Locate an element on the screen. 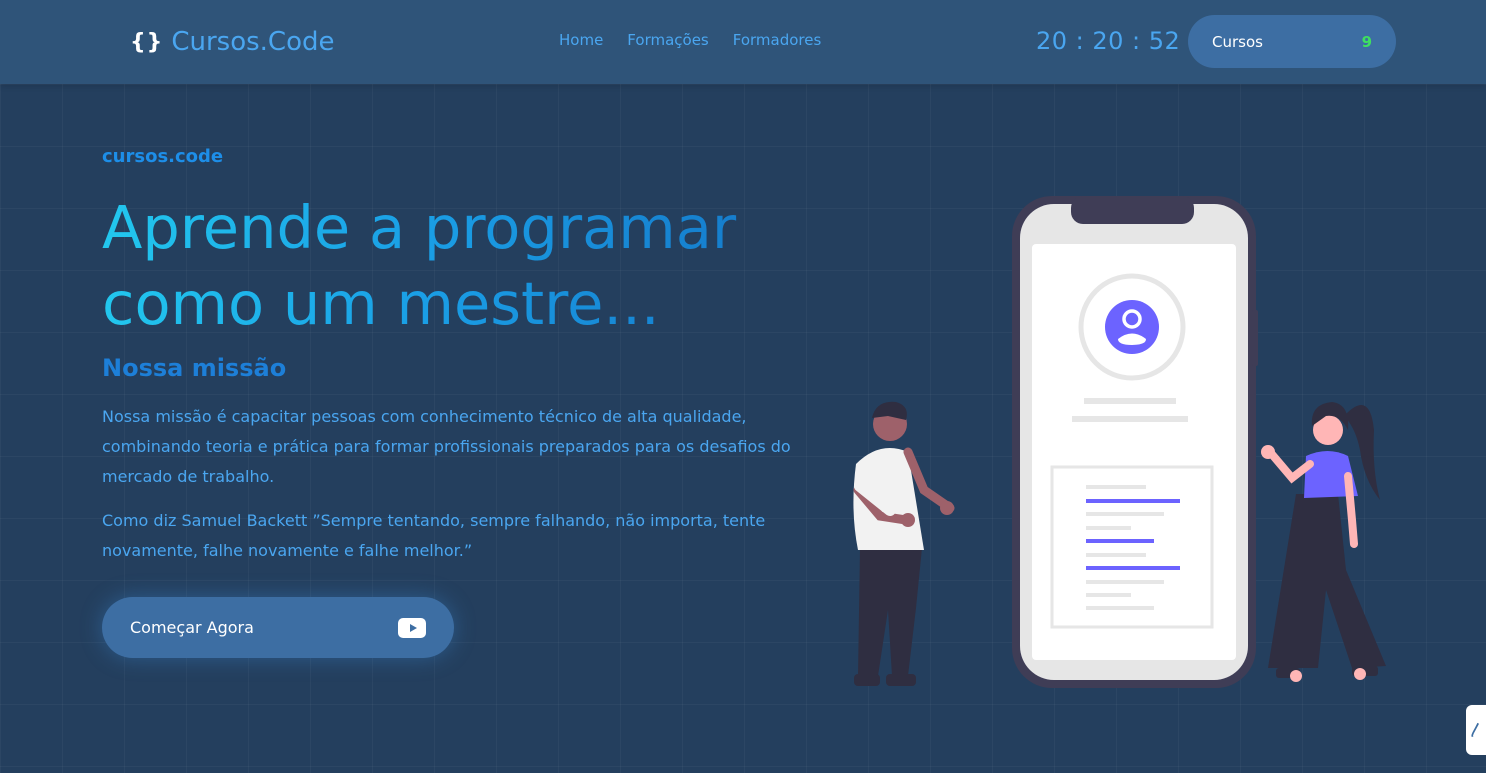 This screenshot has width=1486, height=773. cart-label: Cursos is located at coordinates (1237, 41).